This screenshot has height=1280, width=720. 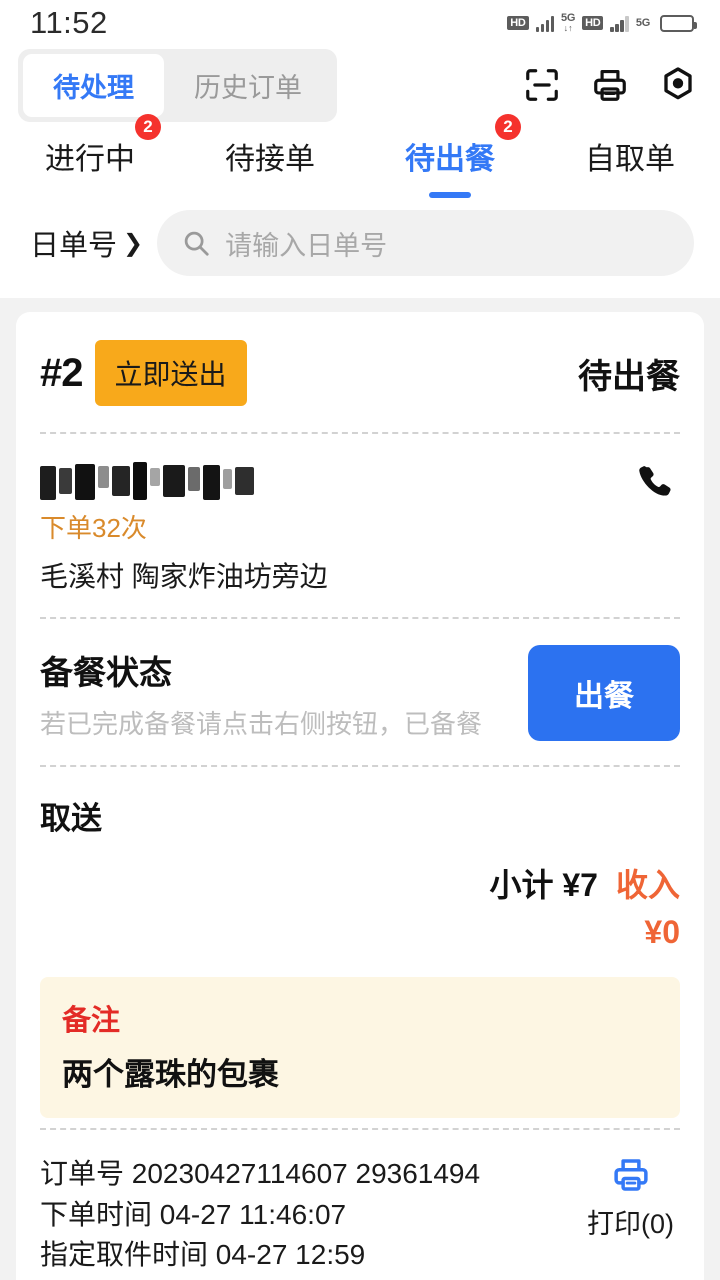 I want to click on battery-icon, so click(x=678, y=23).